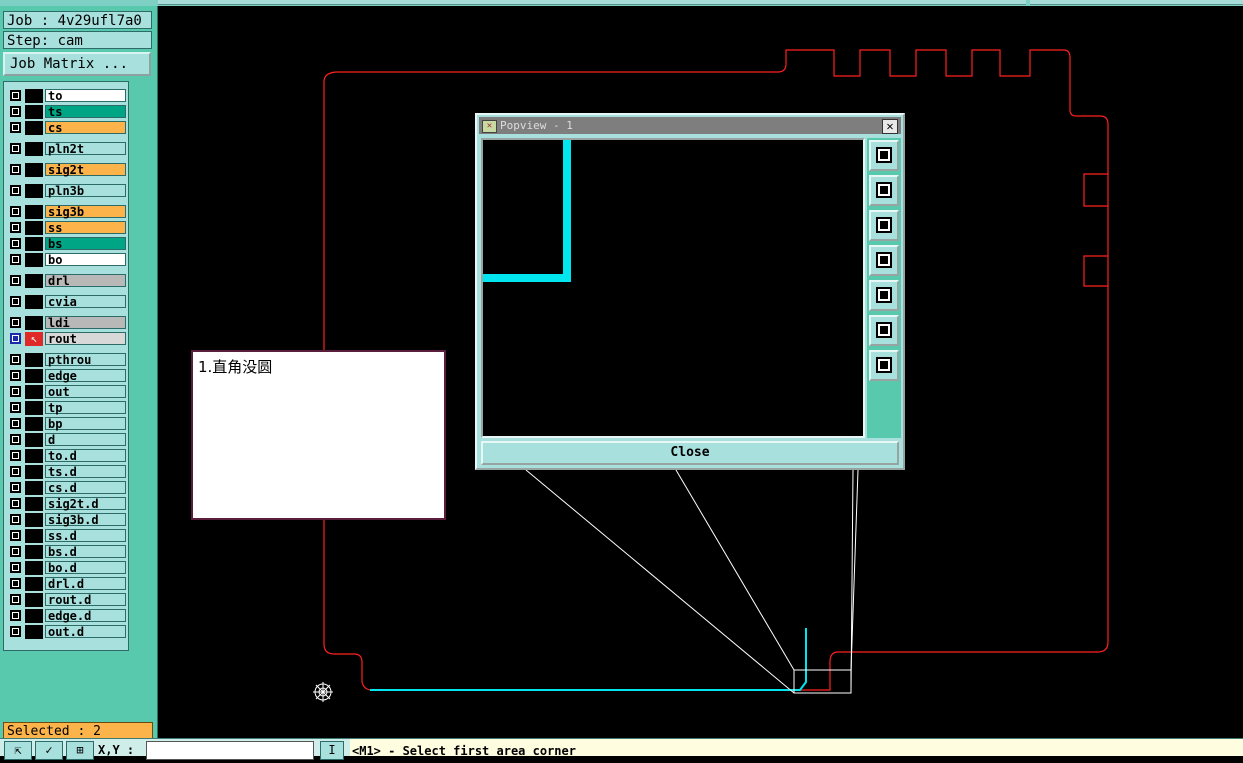  What do you see at coordinates (85, 424) in the screenshot?
I see `layer-name: bp` at bounding box center [85, 424].